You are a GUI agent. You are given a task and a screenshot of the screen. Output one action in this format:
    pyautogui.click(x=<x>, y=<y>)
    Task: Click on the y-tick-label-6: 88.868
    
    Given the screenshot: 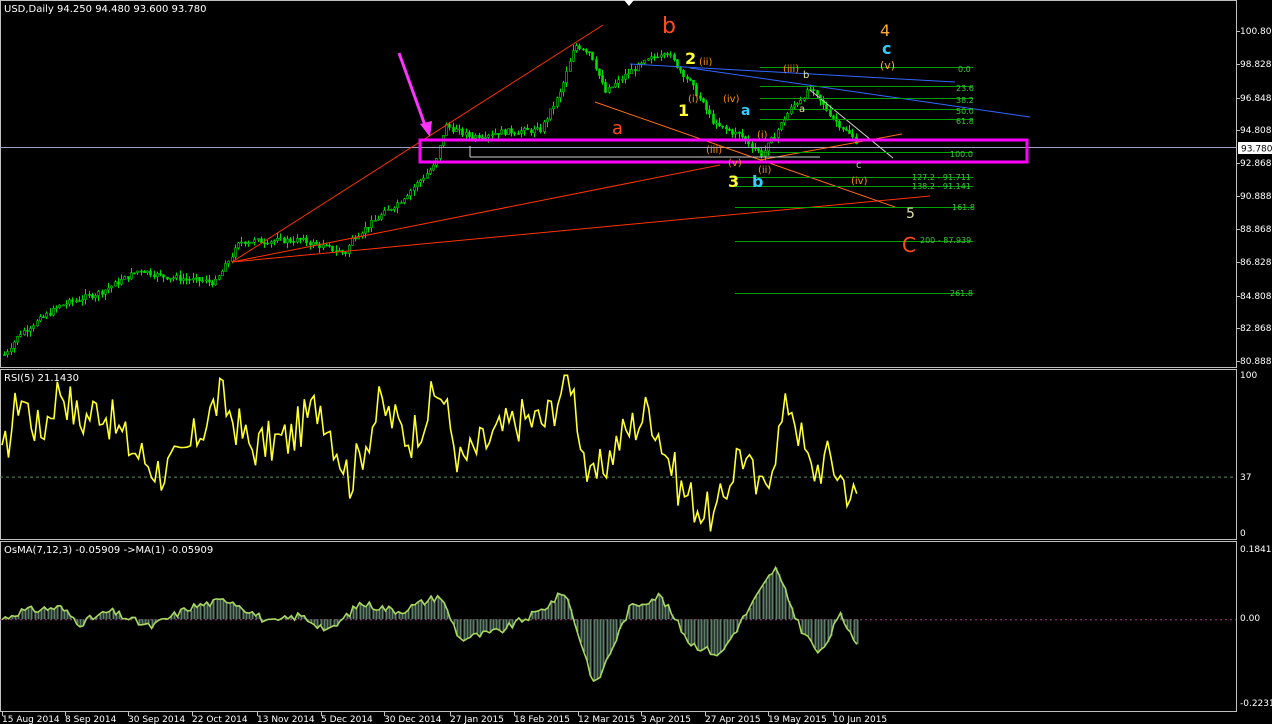 What is the action you would take?
    pyautogui.click(x=1256, y=230)
    